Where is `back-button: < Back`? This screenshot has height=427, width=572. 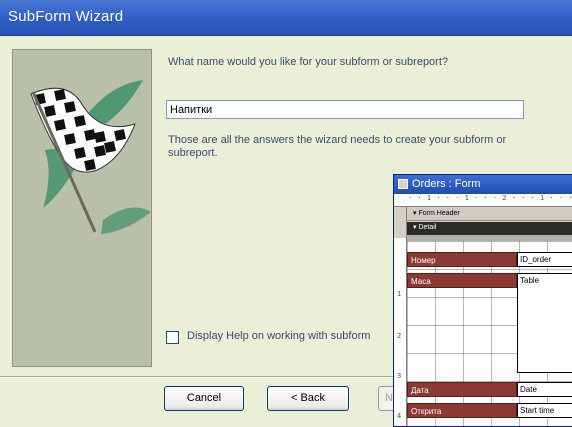
back-button: < Back is located at coordinates (308, 398).